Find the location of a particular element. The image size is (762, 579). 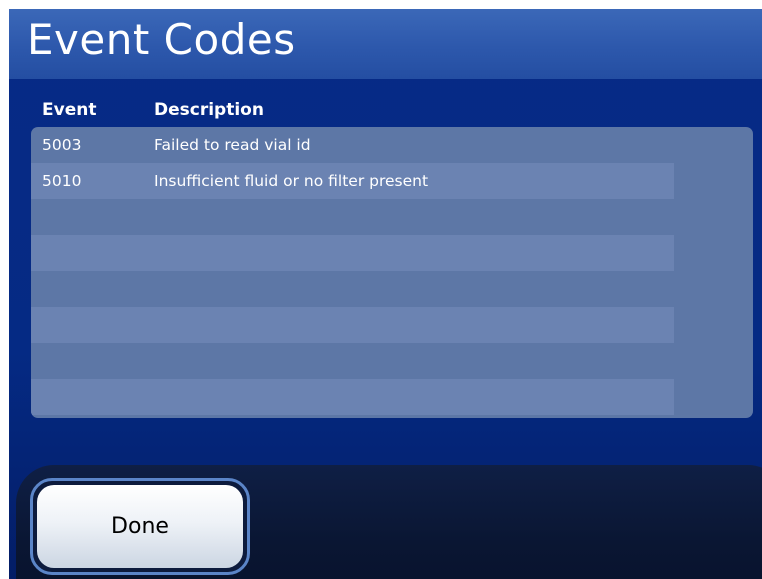

column-header-description: Description is located at coordinates (209, 110).